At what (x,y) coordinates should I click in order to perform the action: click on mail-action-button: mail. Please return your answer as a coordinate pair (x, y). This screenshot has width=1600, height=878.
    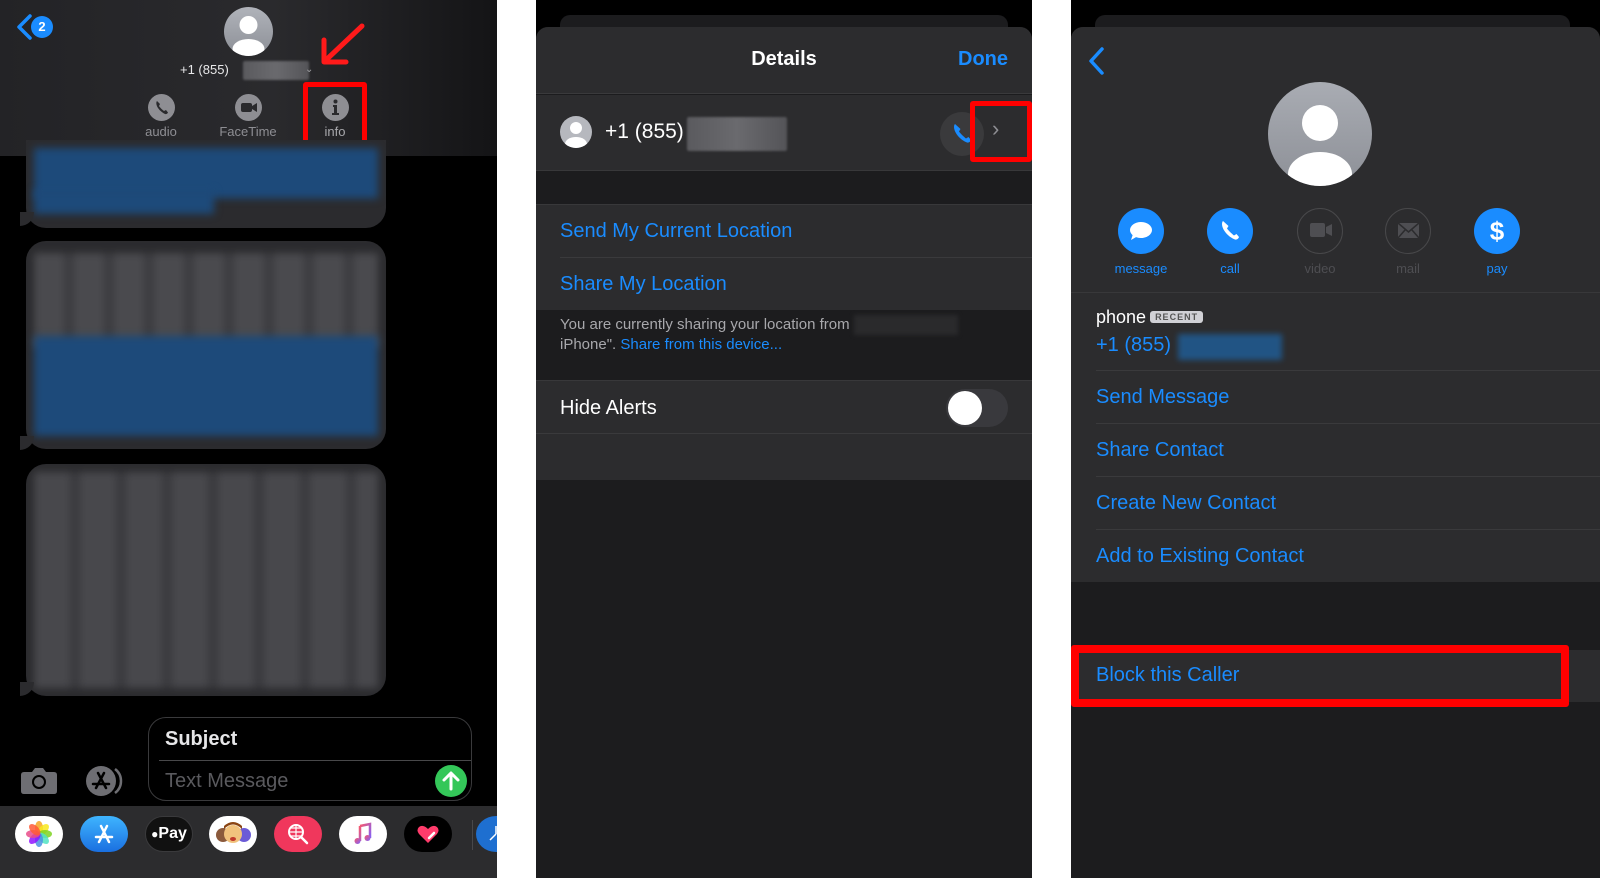
    Looking at the image, I should click on (1408, 242).